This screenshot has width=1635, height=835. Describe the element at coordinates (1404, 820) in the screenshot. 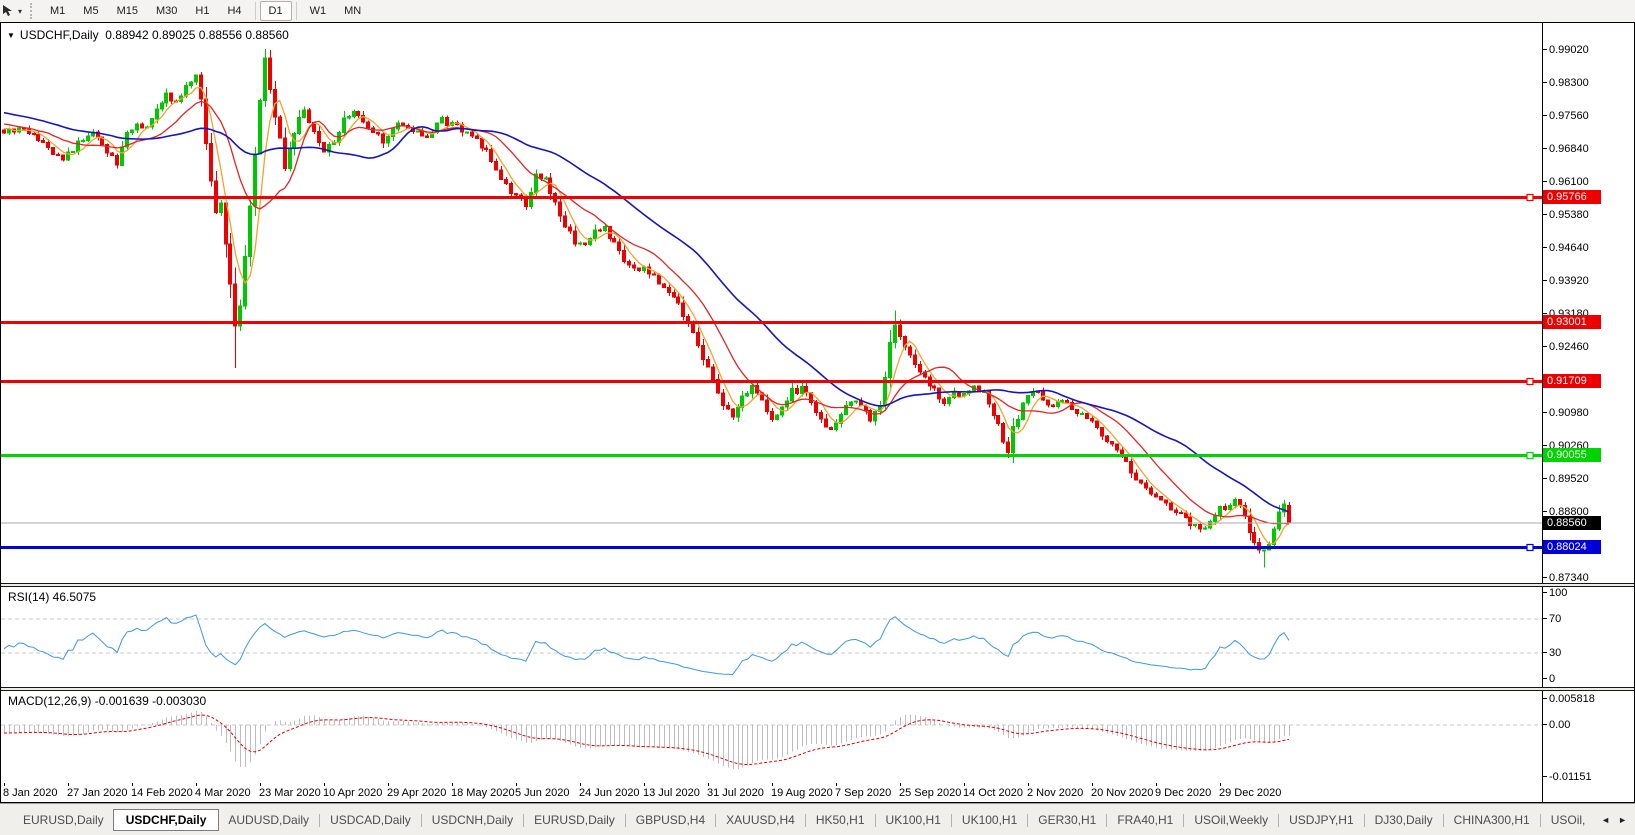

I see `chart-tab-dj30-daily: DJ30,Daily` at that location.